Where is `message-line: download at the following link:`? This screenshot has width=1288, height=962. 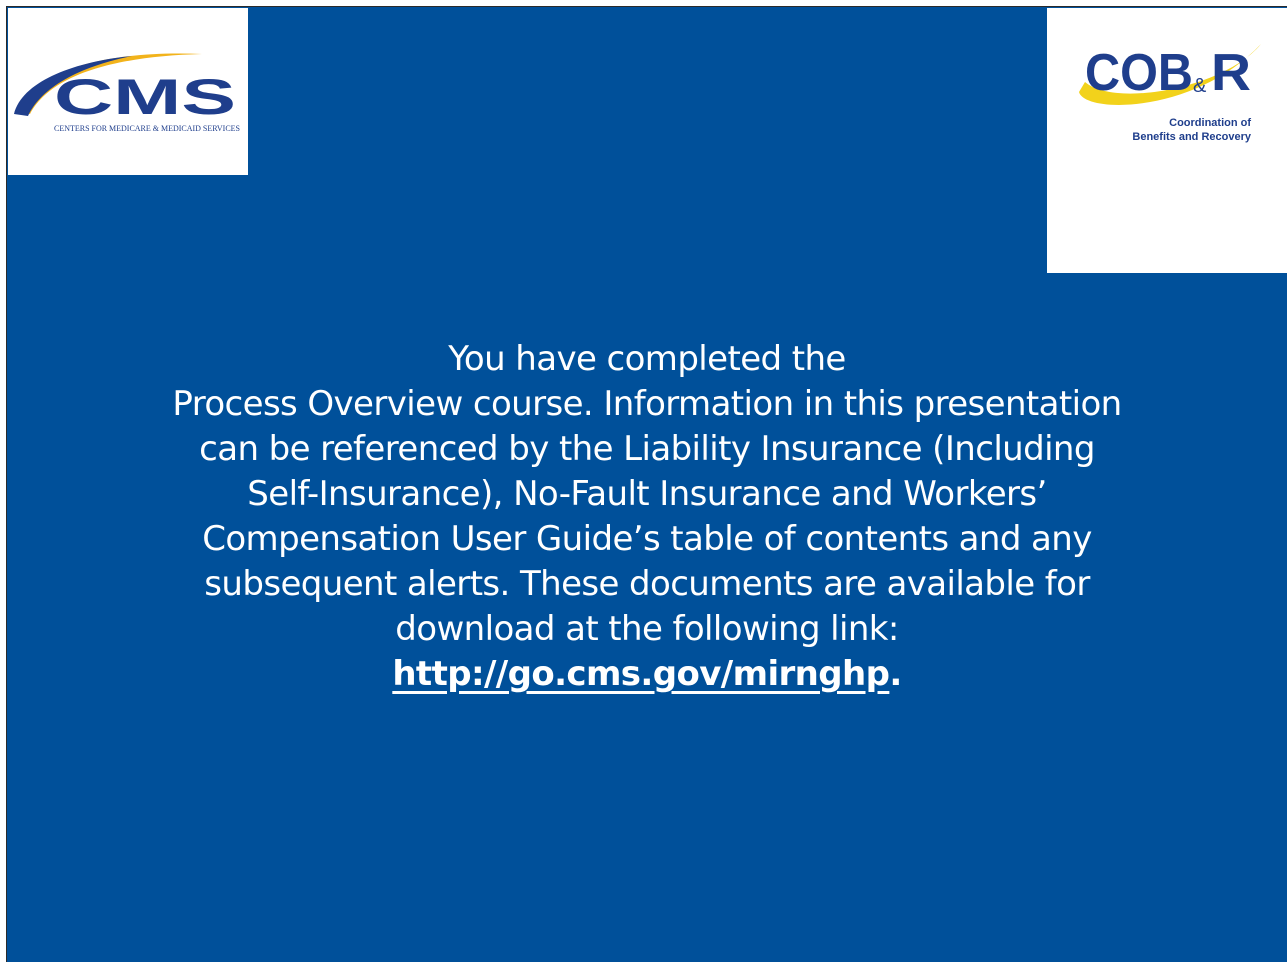
message-line: download at the following link: is located at coordinates (647, 629).